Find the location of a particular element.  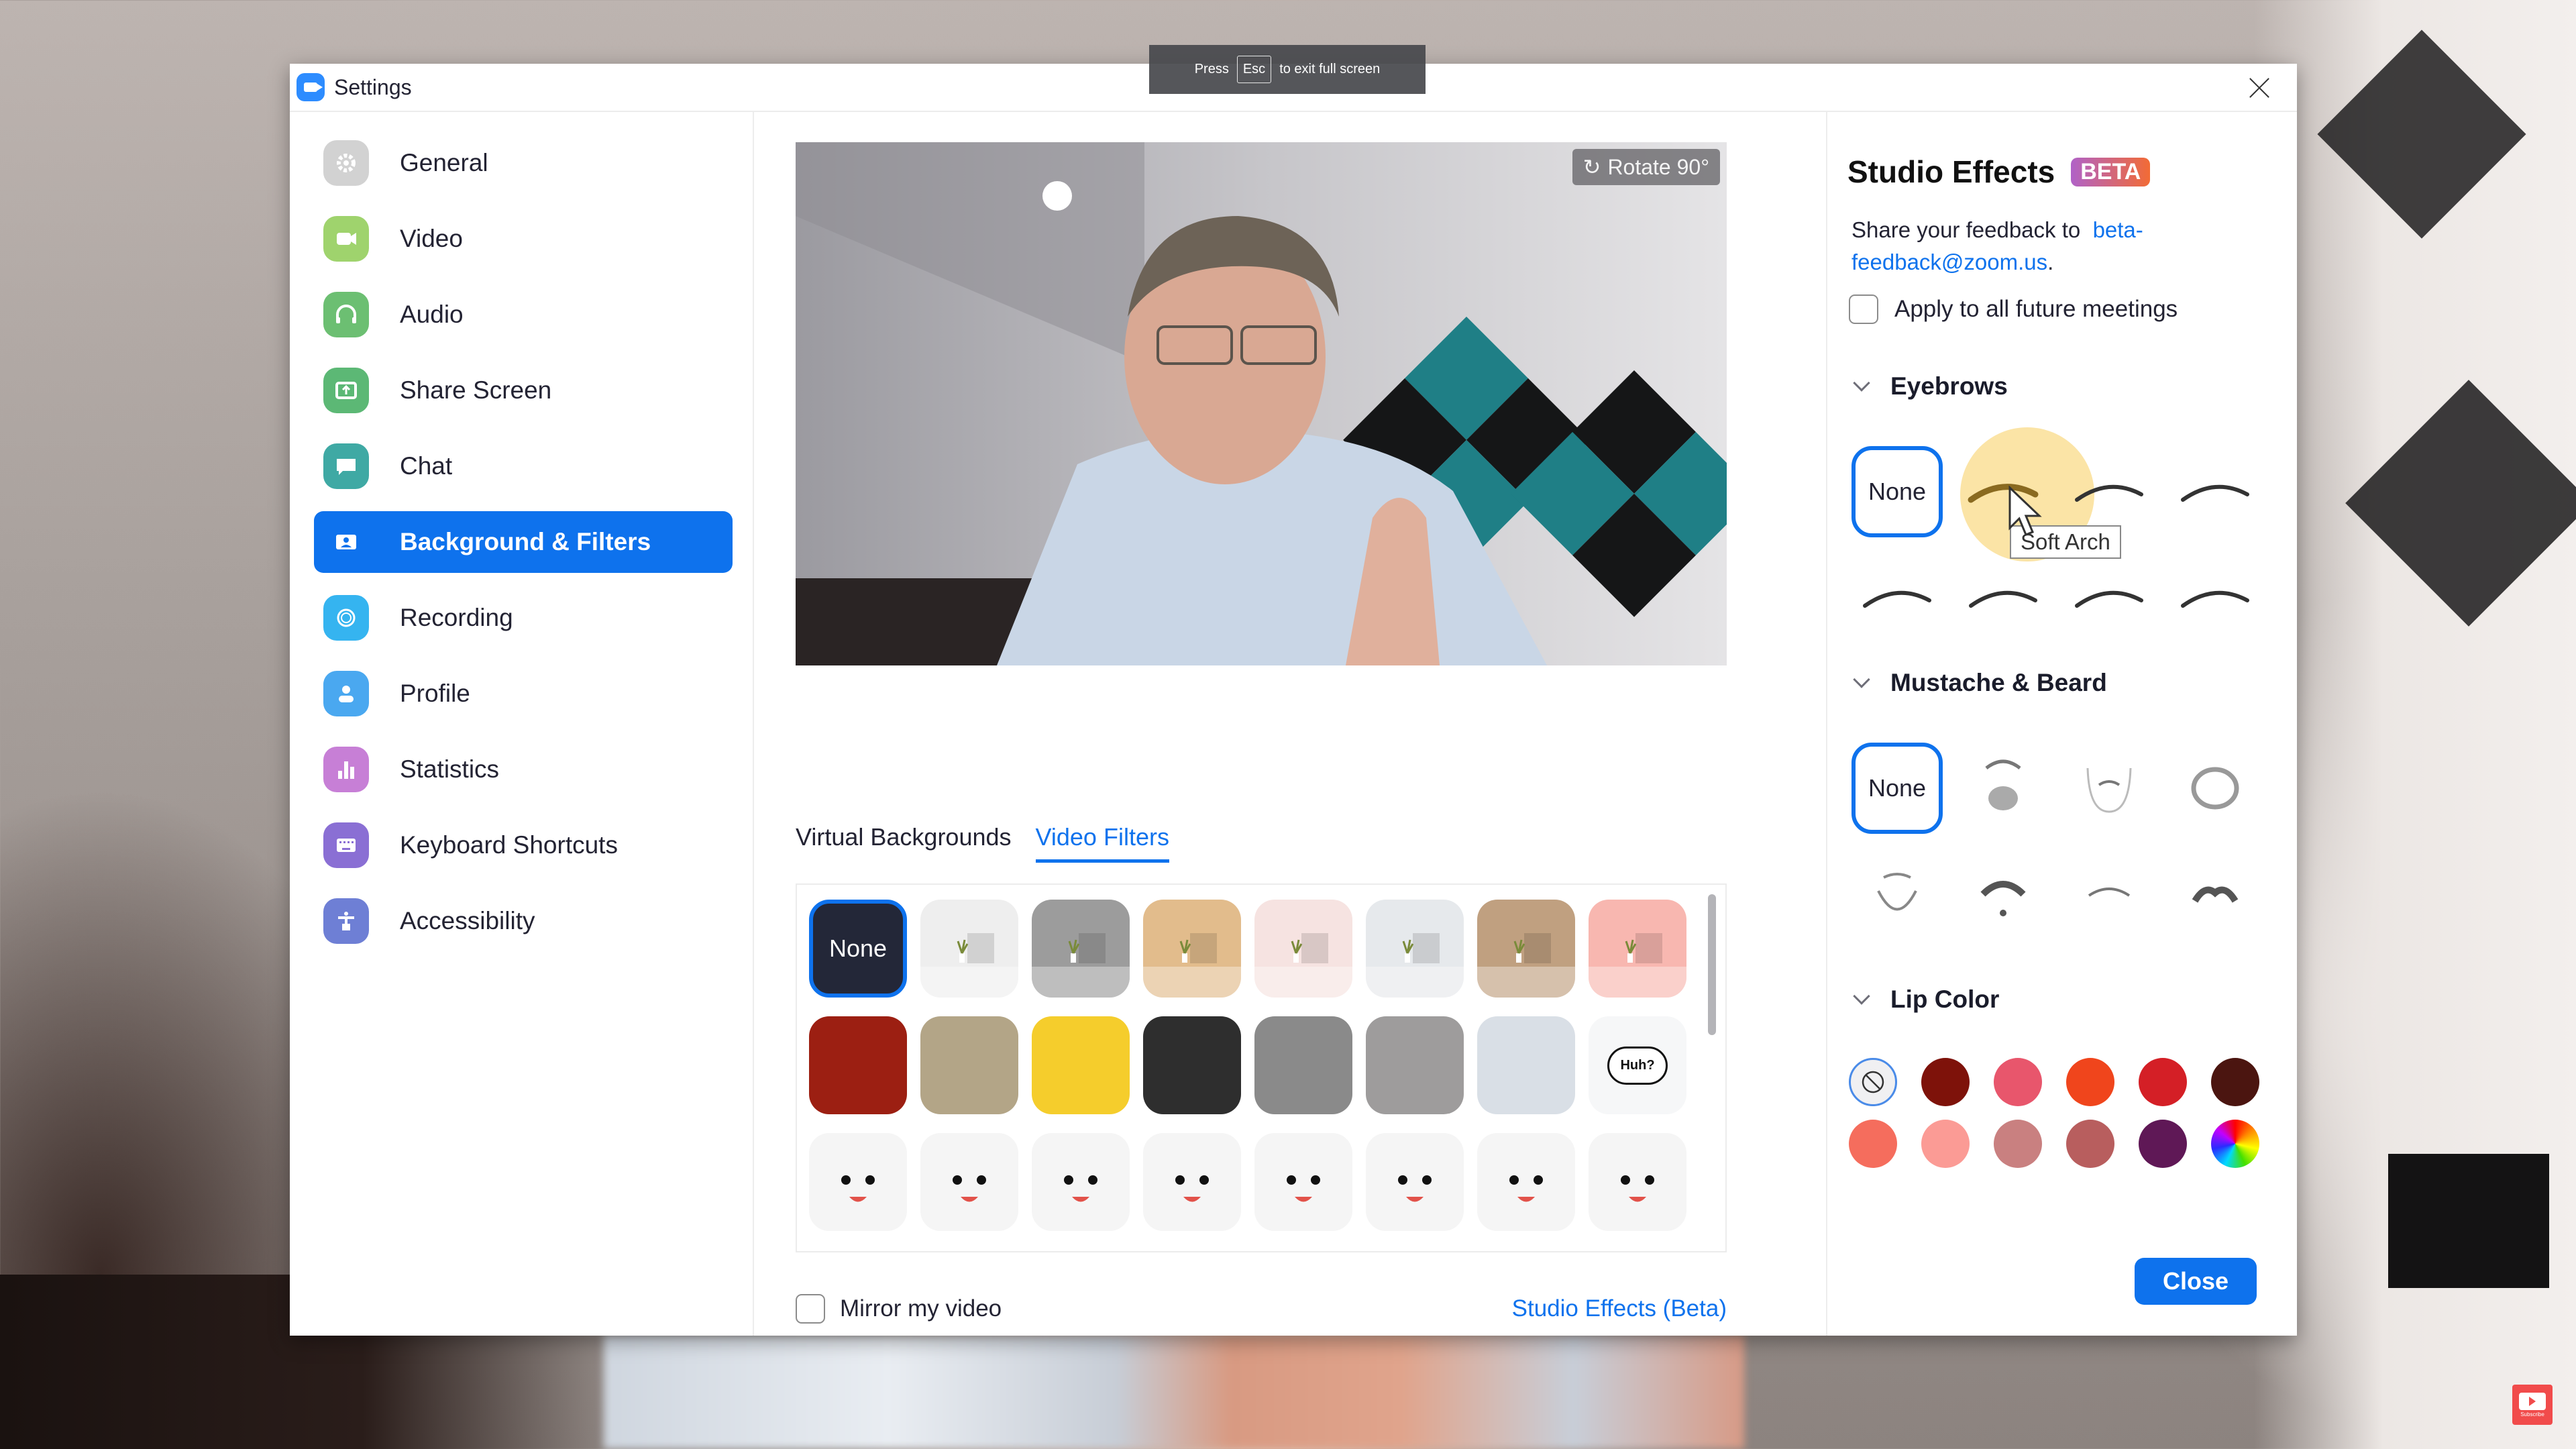

beard-option-full-beard is located at coordinates (2003, 788).